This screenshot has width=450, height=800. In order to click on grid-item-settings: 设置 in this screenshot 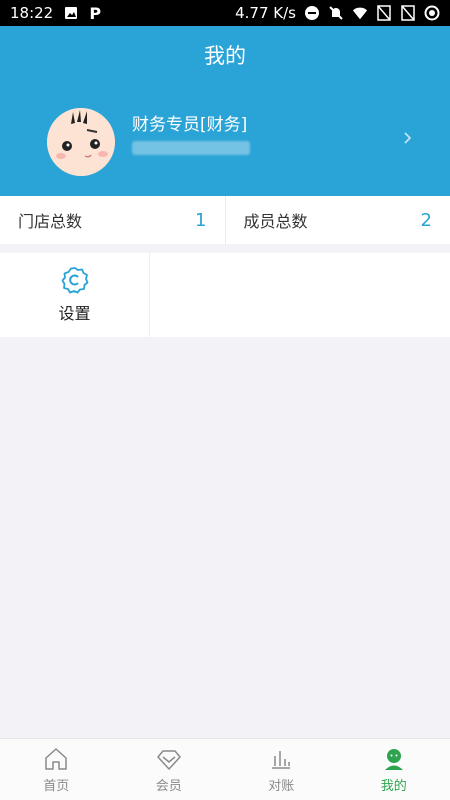, I will do `click(75, 295)`.